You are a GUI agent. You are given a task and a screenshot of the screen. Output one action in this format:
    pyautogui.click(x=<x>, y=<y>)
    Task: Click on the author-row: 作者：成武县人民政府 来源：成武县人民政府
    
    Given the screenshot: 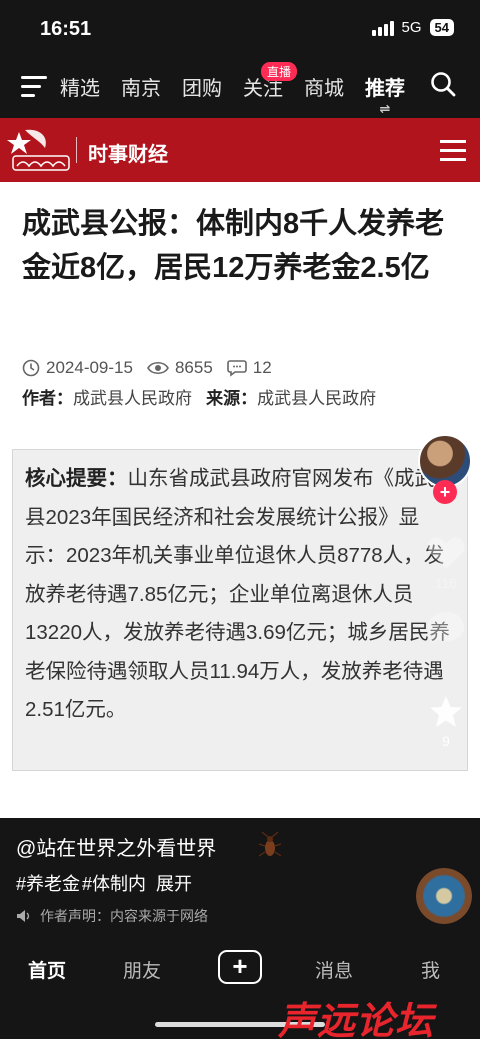 What is the action you would take?
    pyautogui.click(x=199, y=396)
    